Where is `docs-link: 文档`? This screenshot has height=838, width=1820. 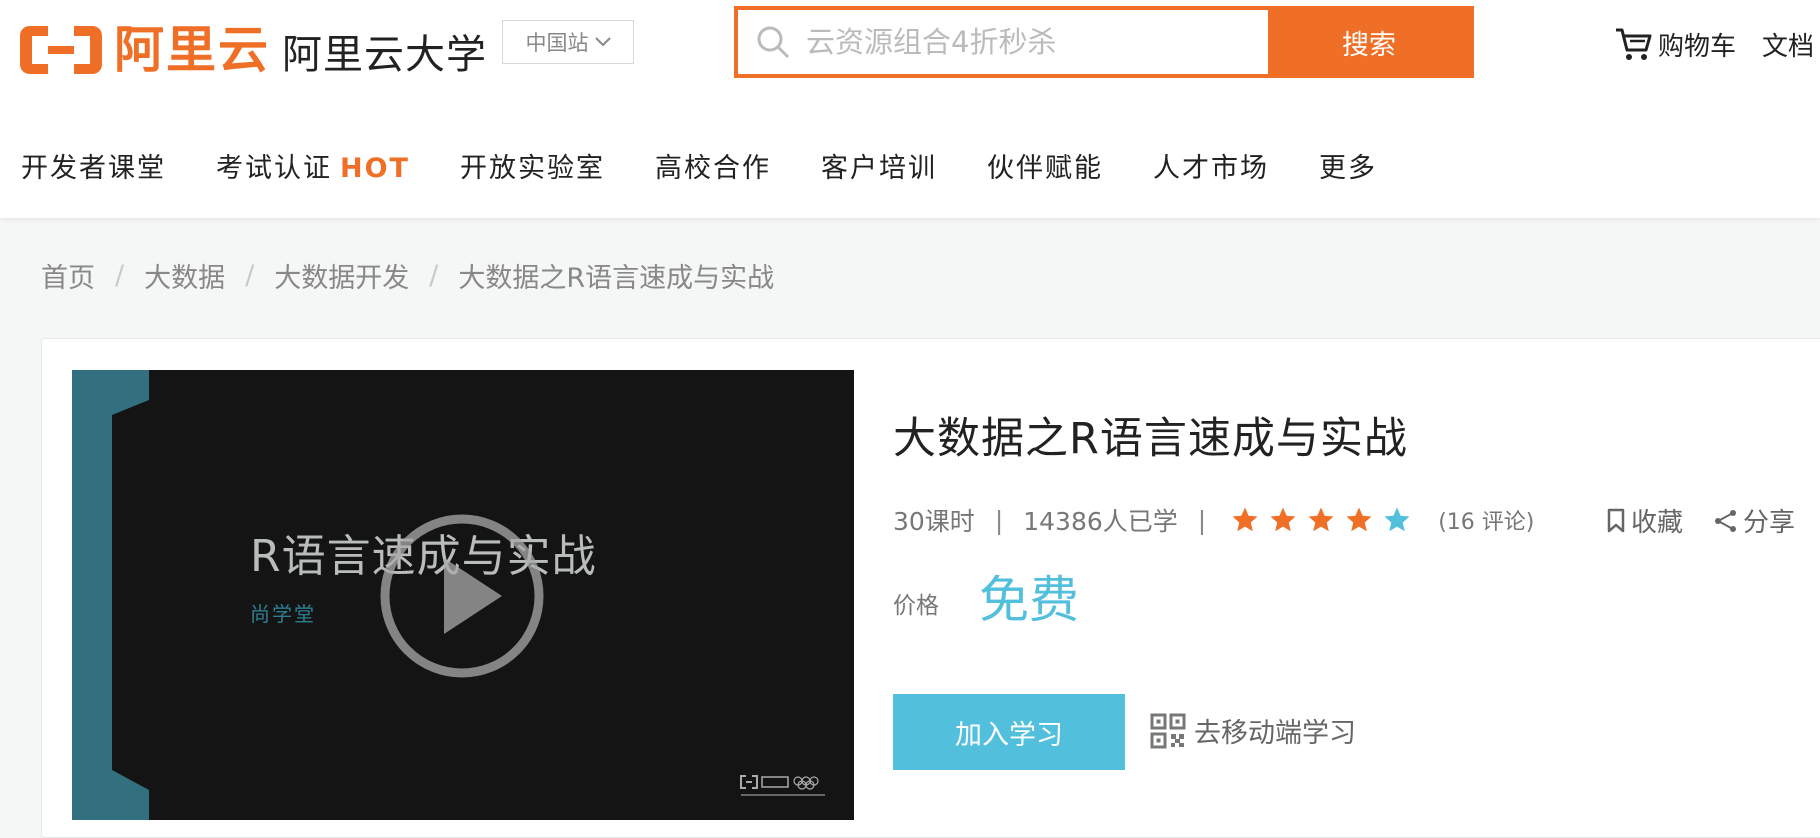
docs-link: 文档 is located at coordinates (1788, 44).